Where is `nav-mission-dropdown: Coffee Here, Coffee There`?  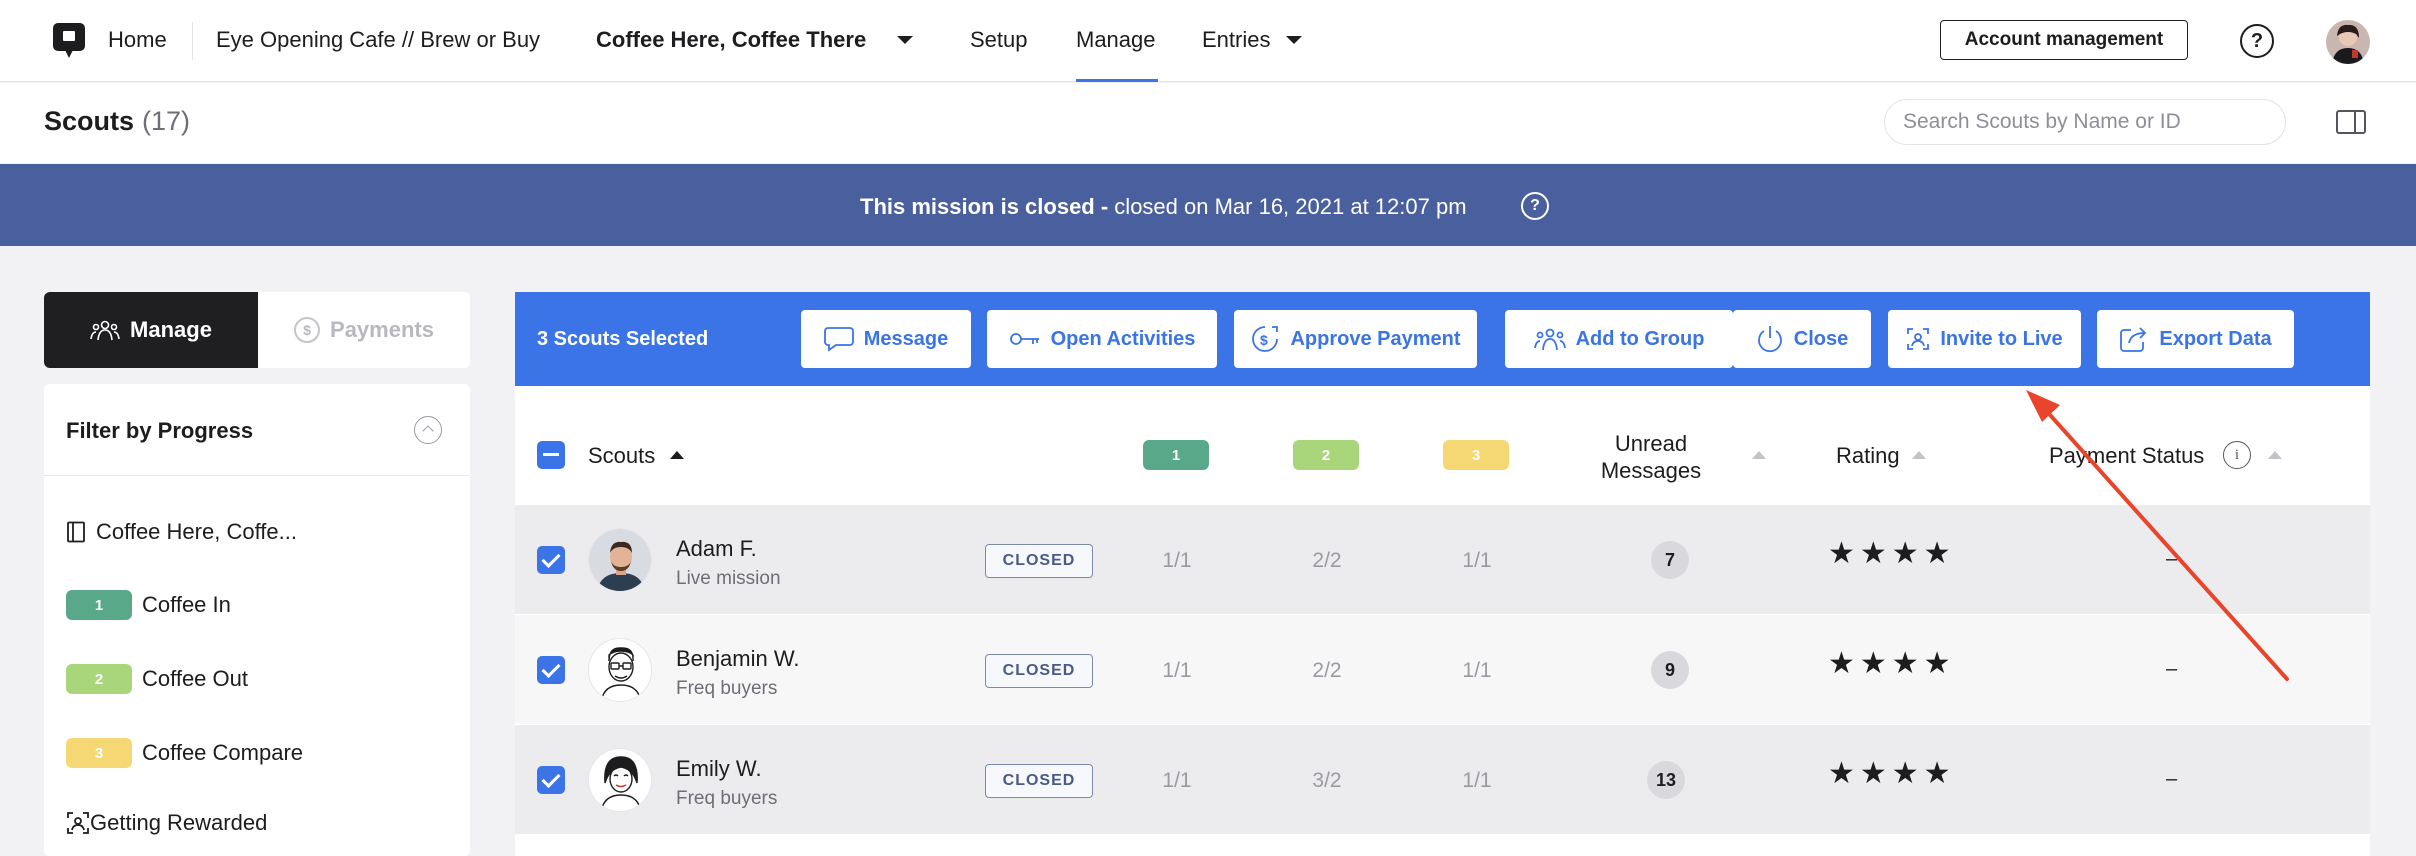 nav-mission-dropdown: Coffee Here, Coffee There is located at coordinates (731, 40).